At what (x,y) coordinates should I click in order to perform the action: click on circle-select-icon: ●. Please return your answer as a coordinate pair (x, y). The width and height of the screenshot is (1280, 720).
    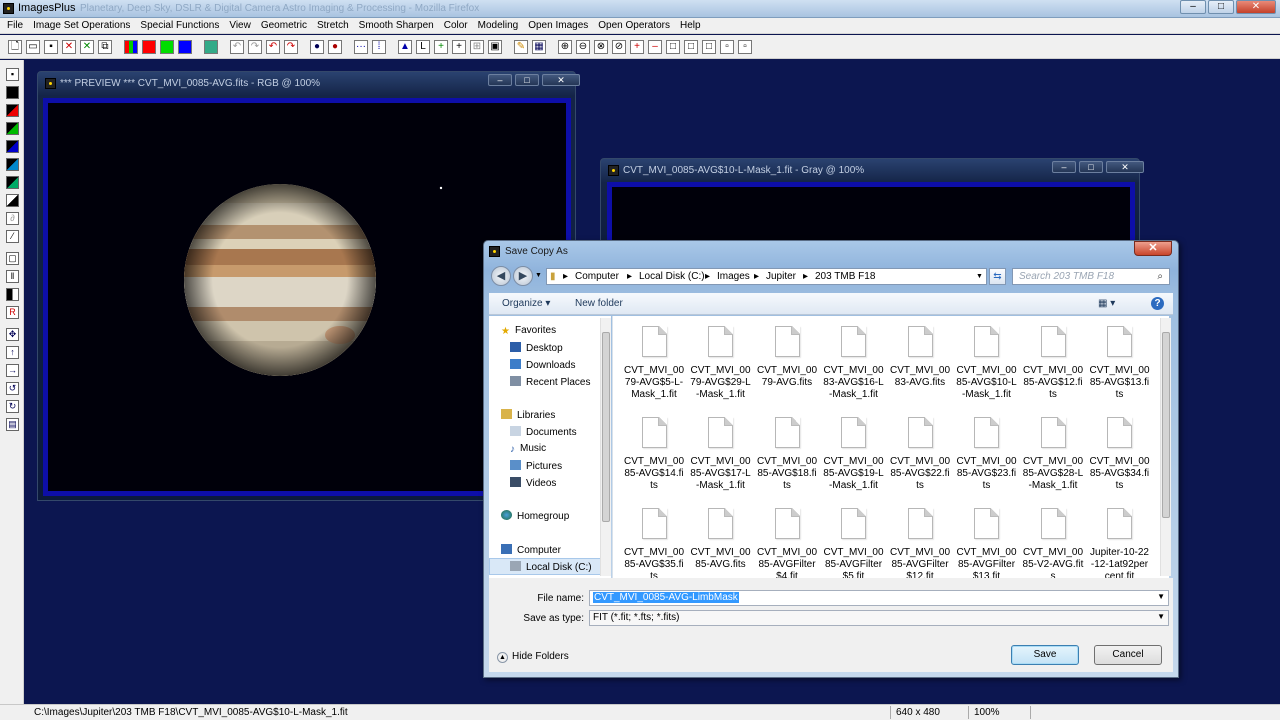
    Looking at the image, I should click on (317, 47).